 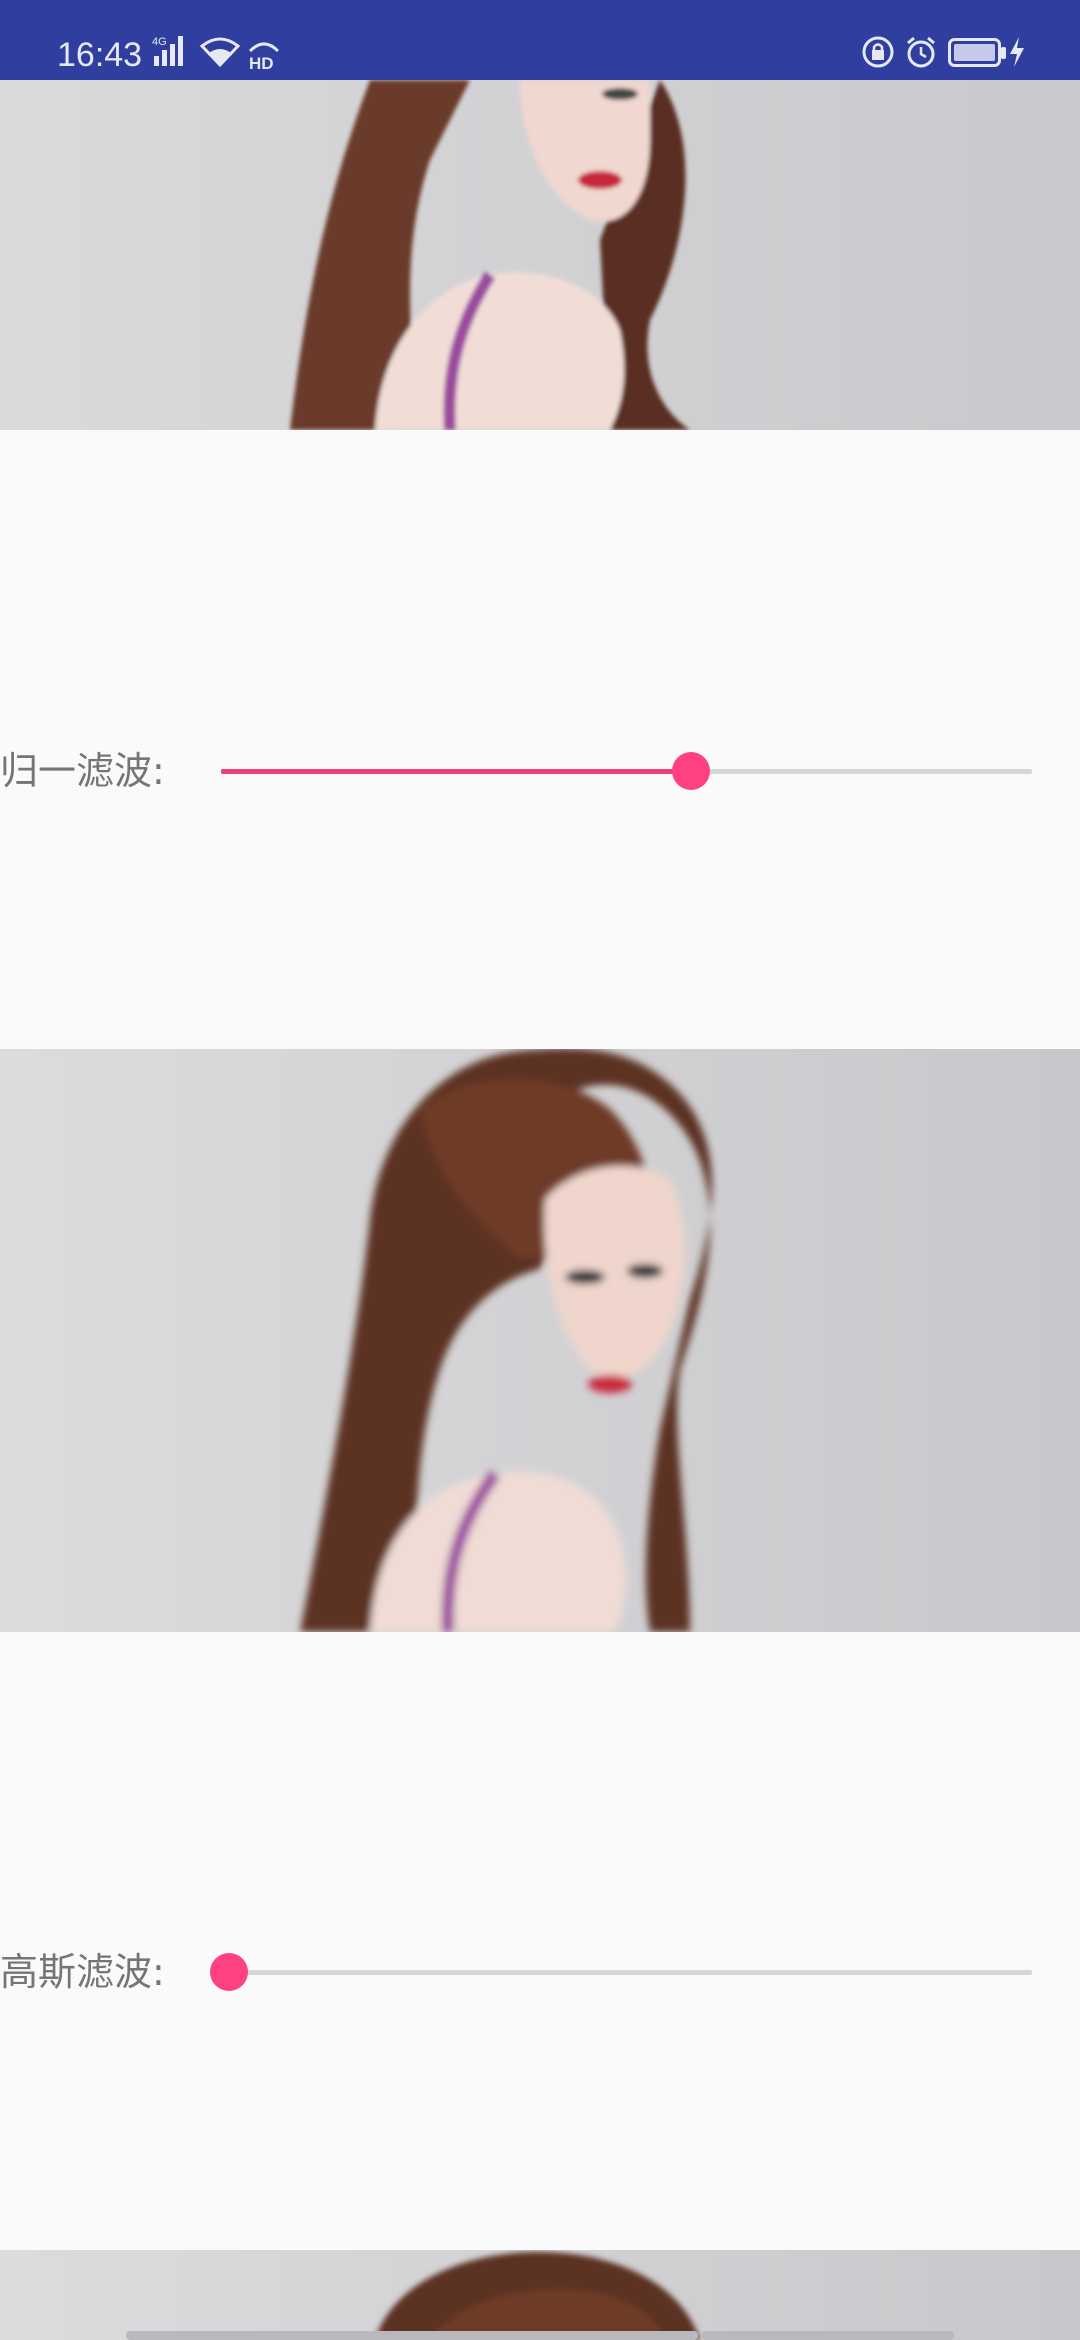 What do you see at coordinates (626, 1972) in the screenshot?
I see `seekbar-track` at bounding box center [626, 1972].